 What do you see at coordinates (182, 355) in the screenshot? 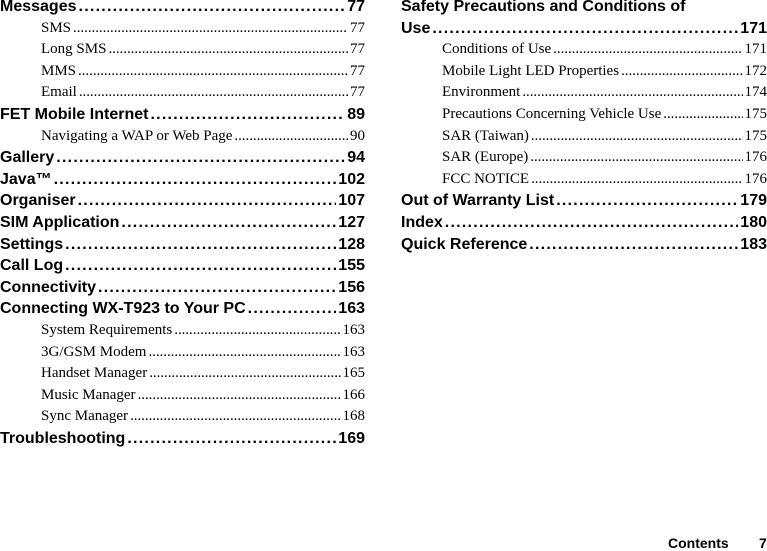
I see `toc-entry: 3G/GSM Modem 163` at bounding box center [182, 355].